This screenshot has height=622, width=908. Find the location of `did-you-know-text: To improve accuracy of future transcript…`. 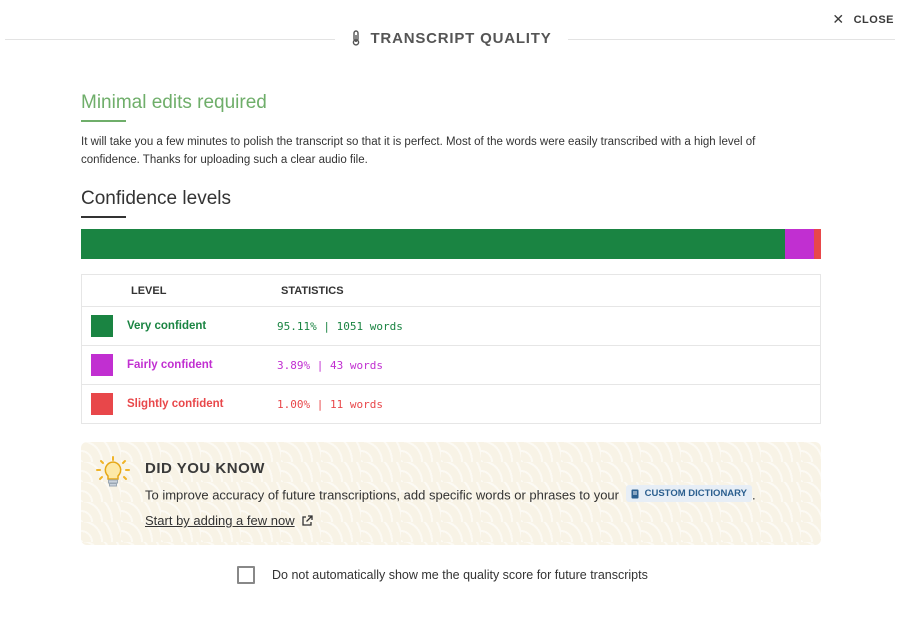

did-you-know-text: To improve accuracy of future transcript… is located at coordinates (450, 494).